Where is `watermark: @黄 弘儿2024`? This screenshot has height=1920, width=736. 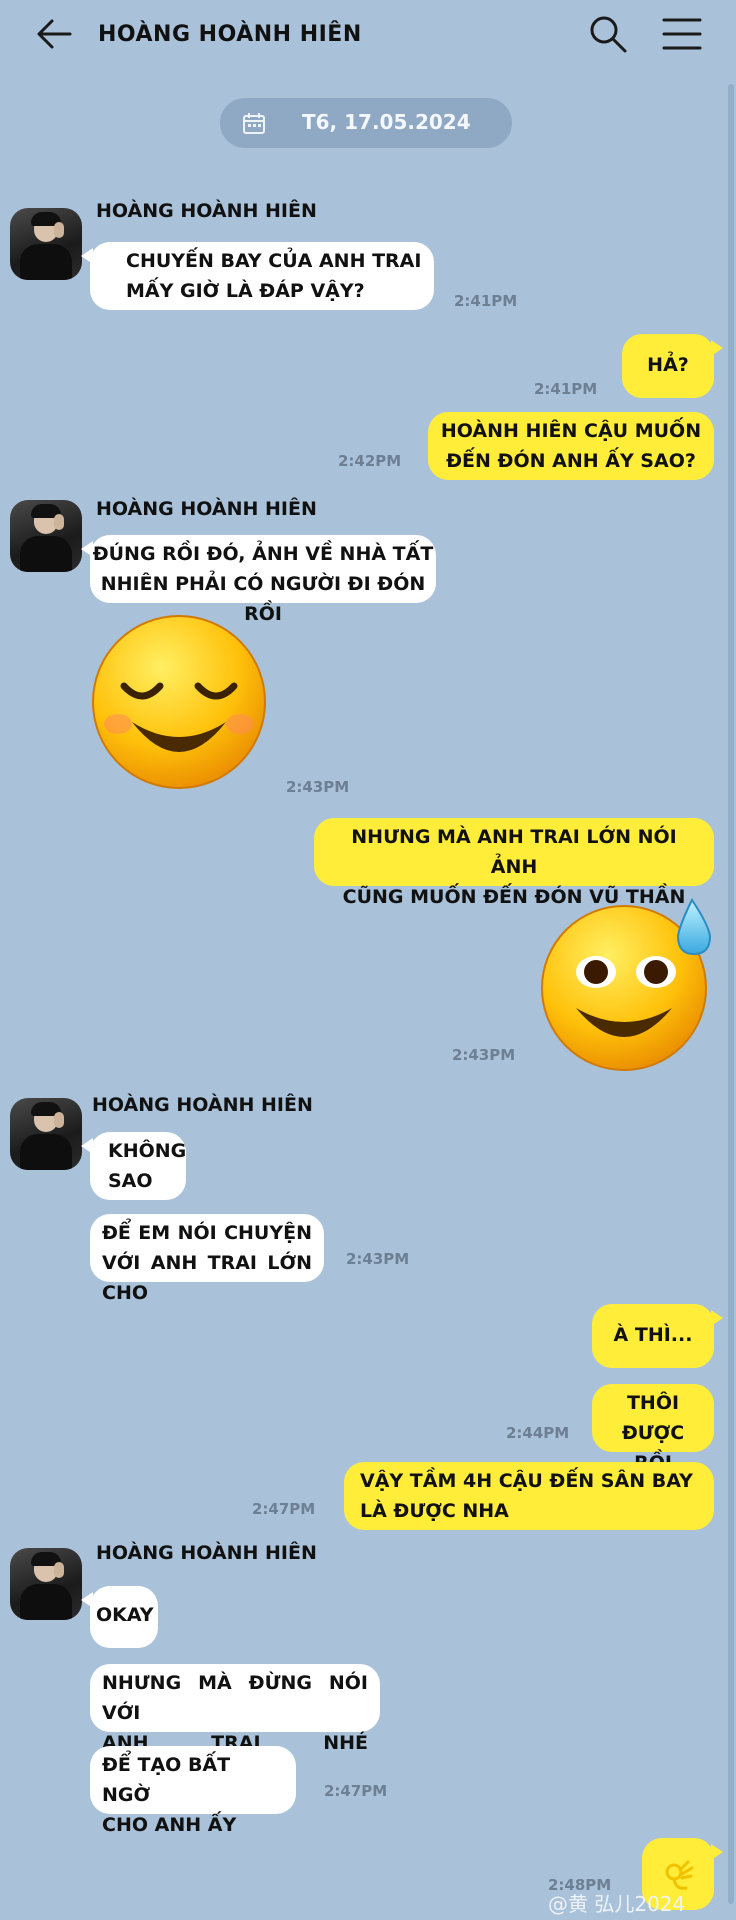
watermark: @黄 弘儿2024 is located at coordinates (617, 1904).